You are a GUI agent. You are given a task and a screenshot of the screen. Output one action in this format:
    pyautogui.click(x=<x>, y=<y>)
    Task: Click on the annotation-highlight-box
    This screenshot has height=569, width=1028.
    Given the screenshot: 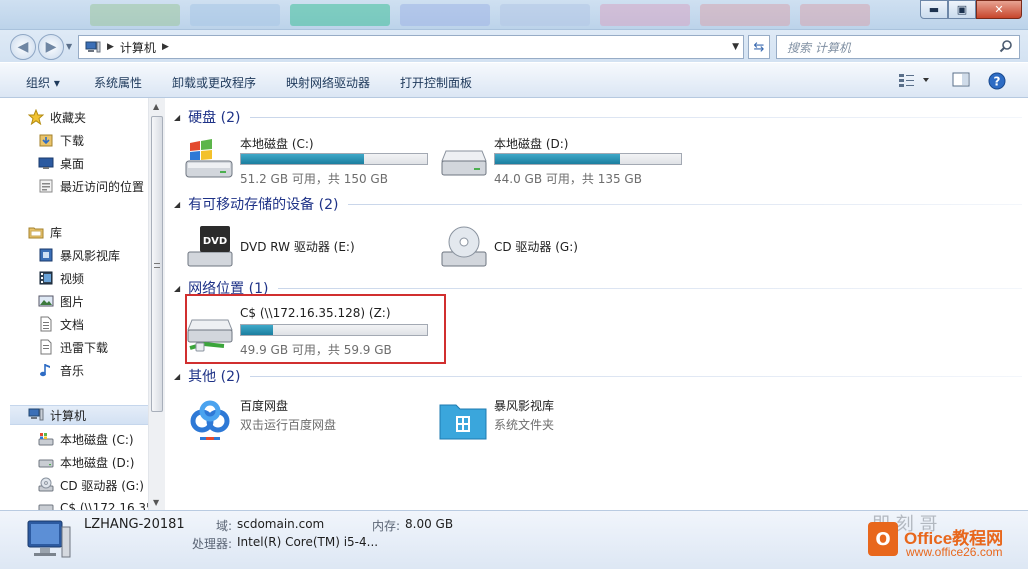 What is the action you would take?
    pyautogui.click(x=315, y=329)
    